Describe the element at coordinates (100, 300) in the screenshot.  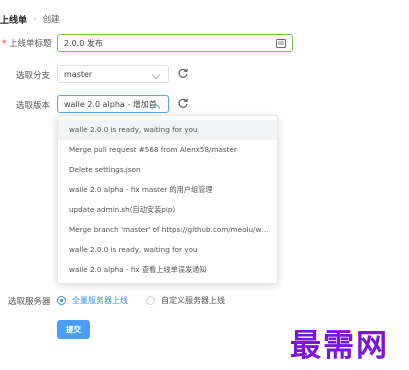
I see `radio-label: 全量服务器上线` at that location.